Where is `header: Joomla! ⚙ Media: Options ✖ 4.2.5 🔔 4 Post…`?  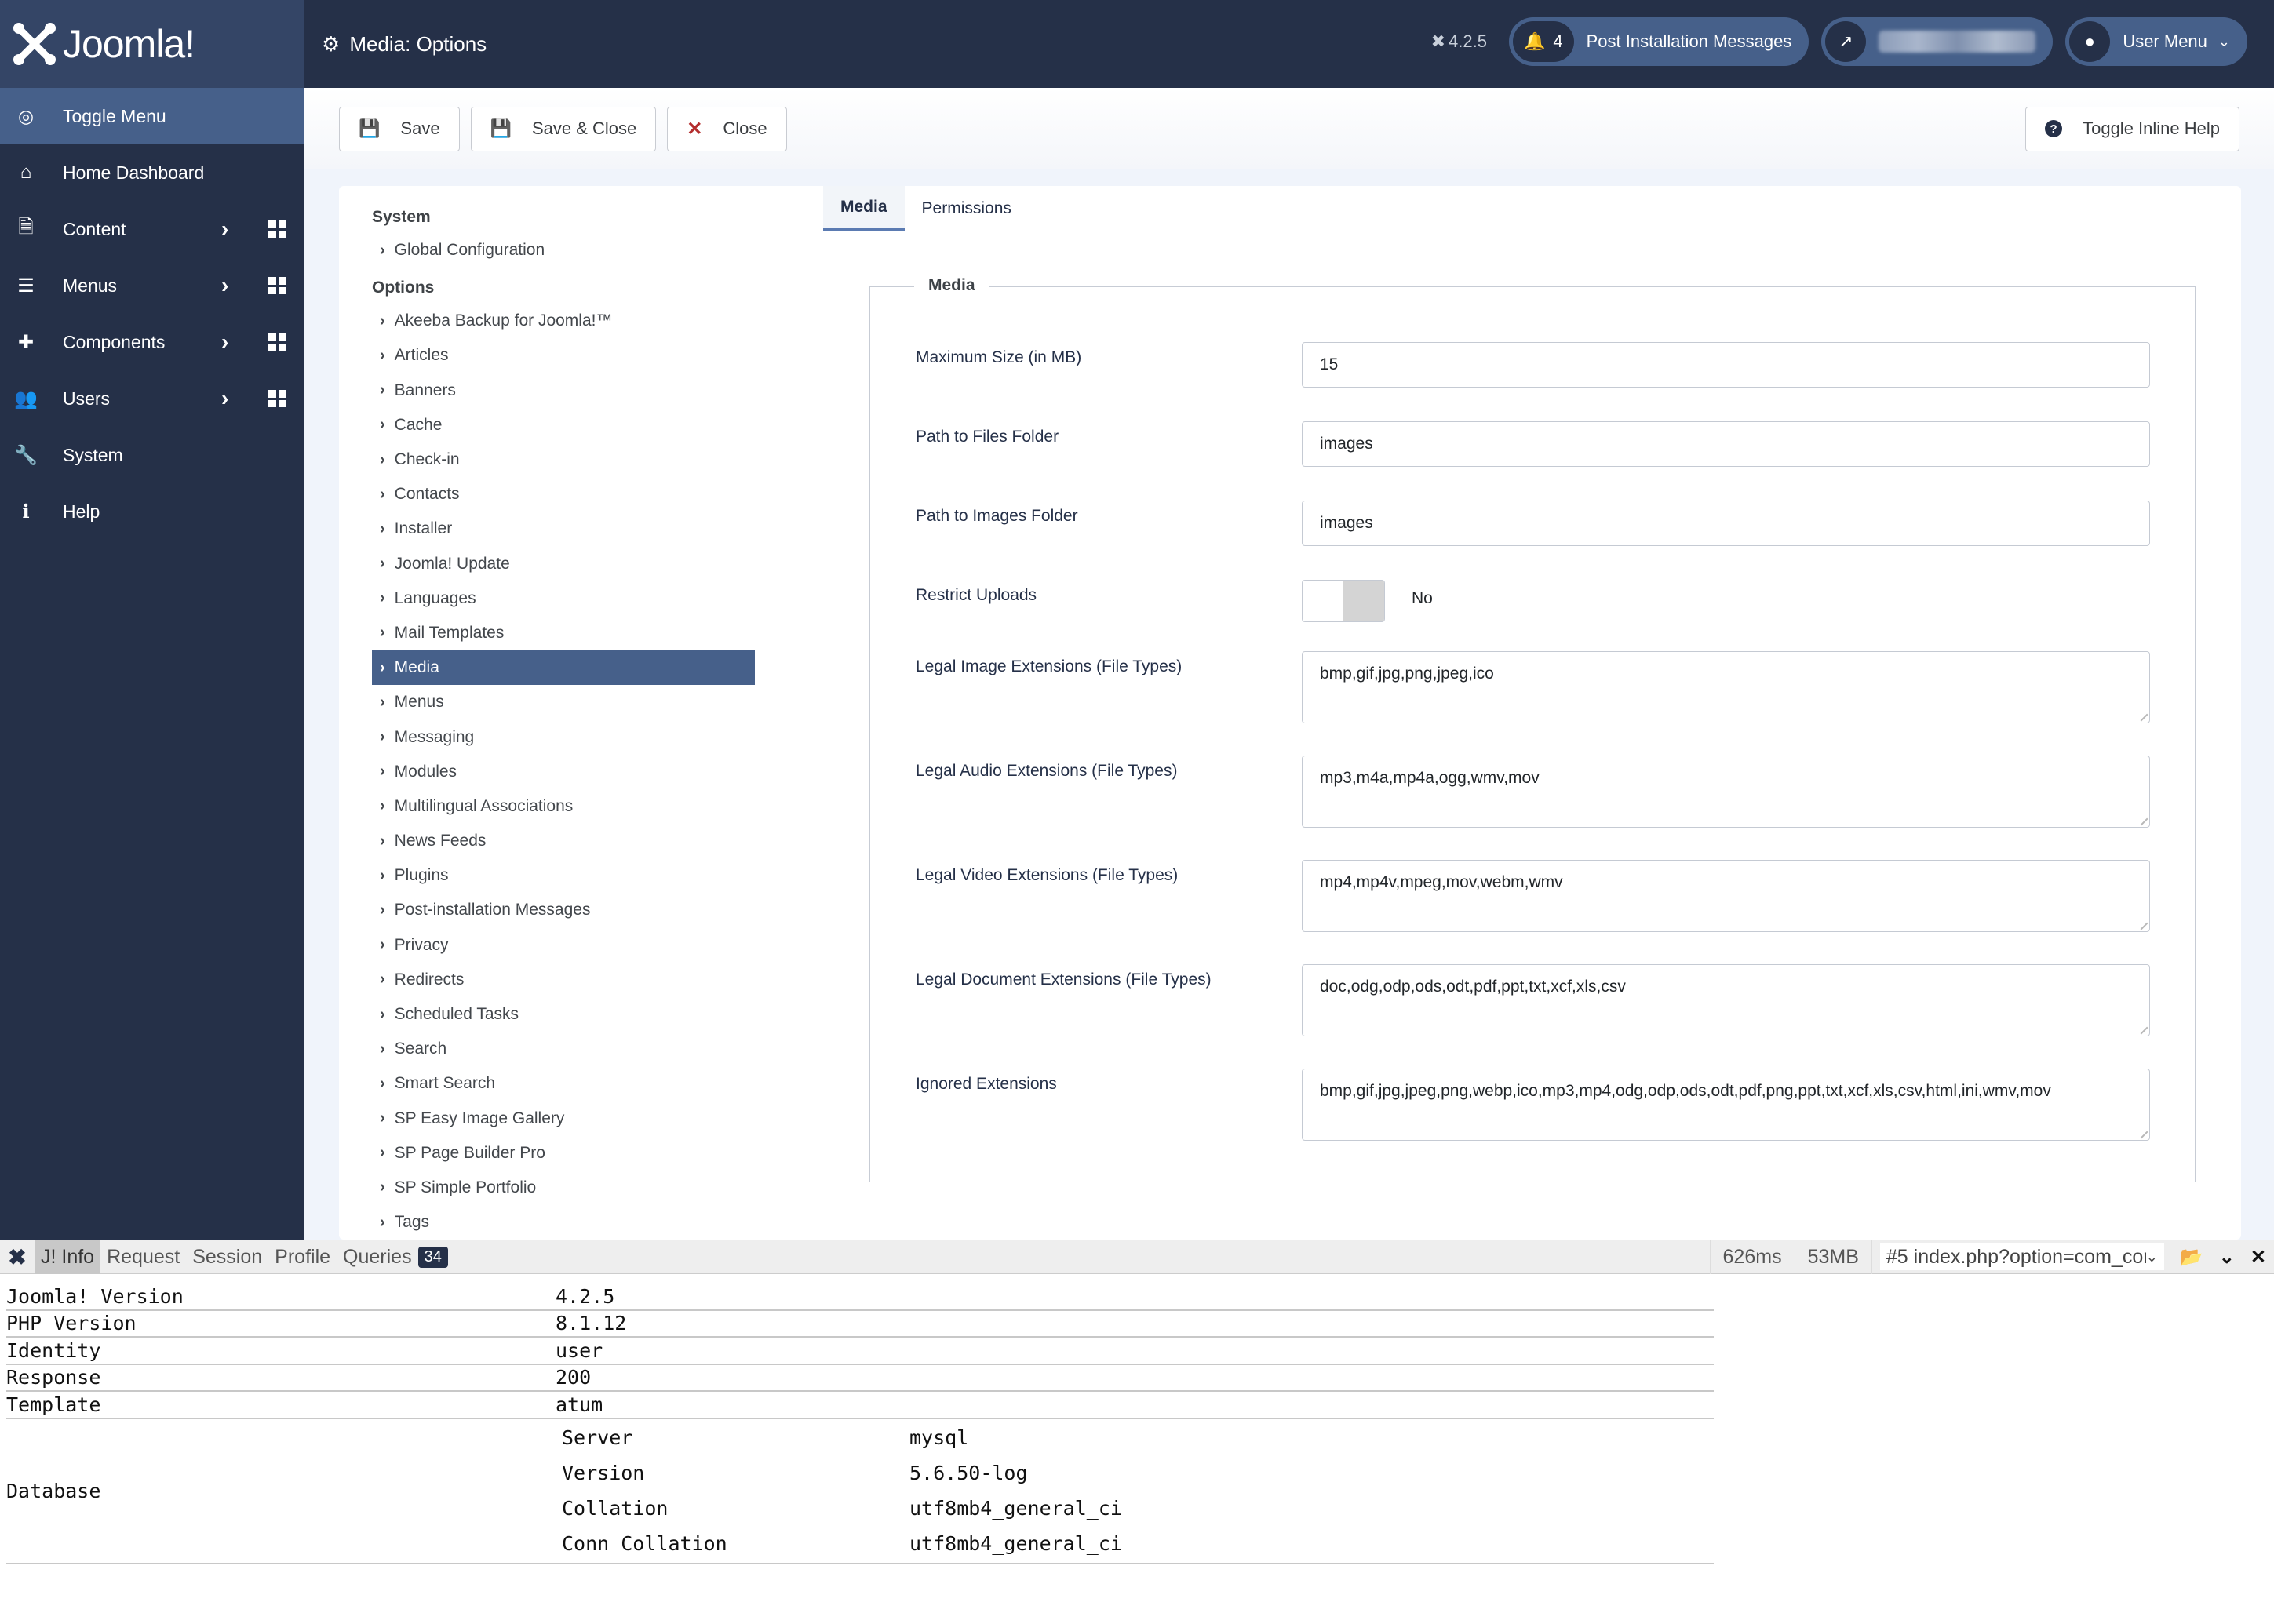
header: Joomla! ⚙ Media: Options ✖ 4.2.5 🔔 4 Post… is located at coordinates (1137, 44).